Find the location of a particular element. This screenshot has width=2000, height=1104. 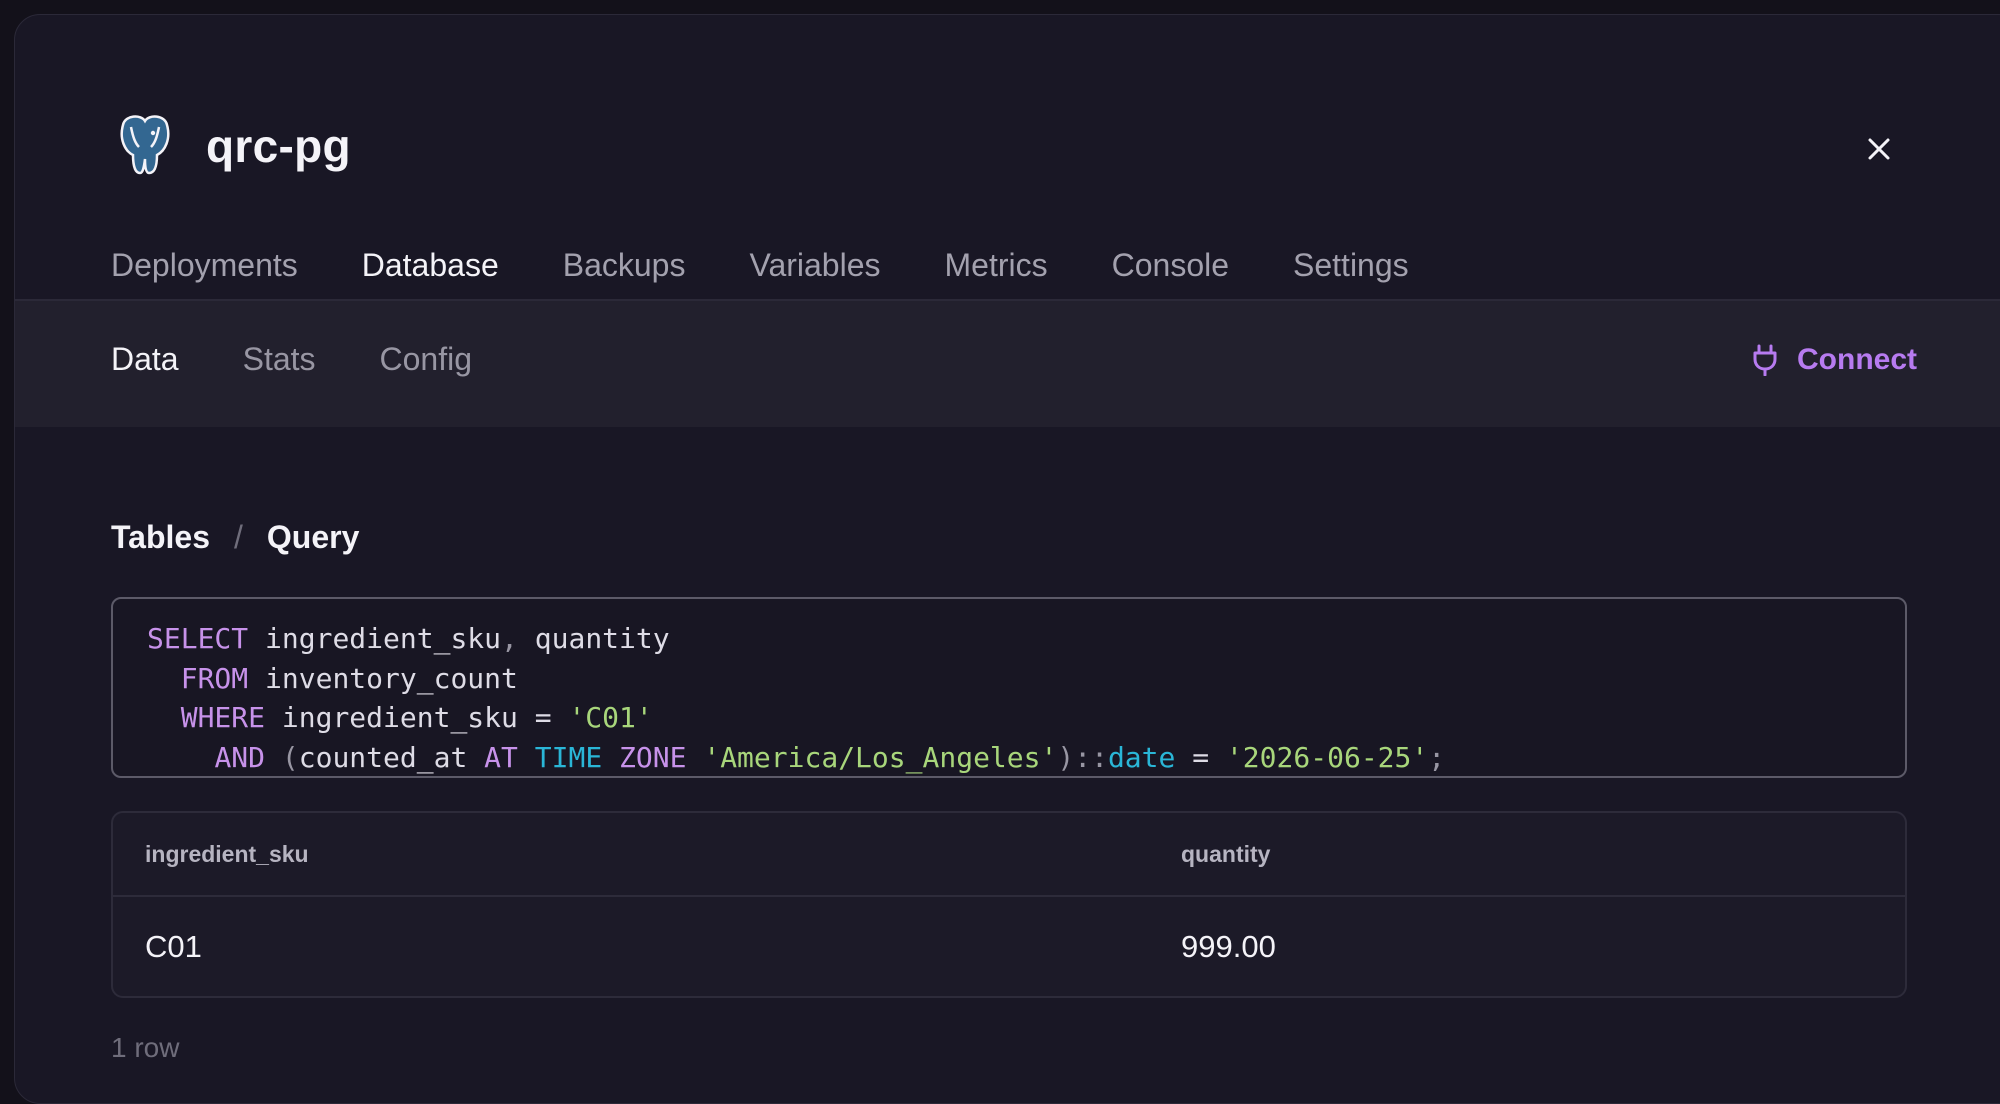

row-count: 1 row is located at coordinates (145, 1047).